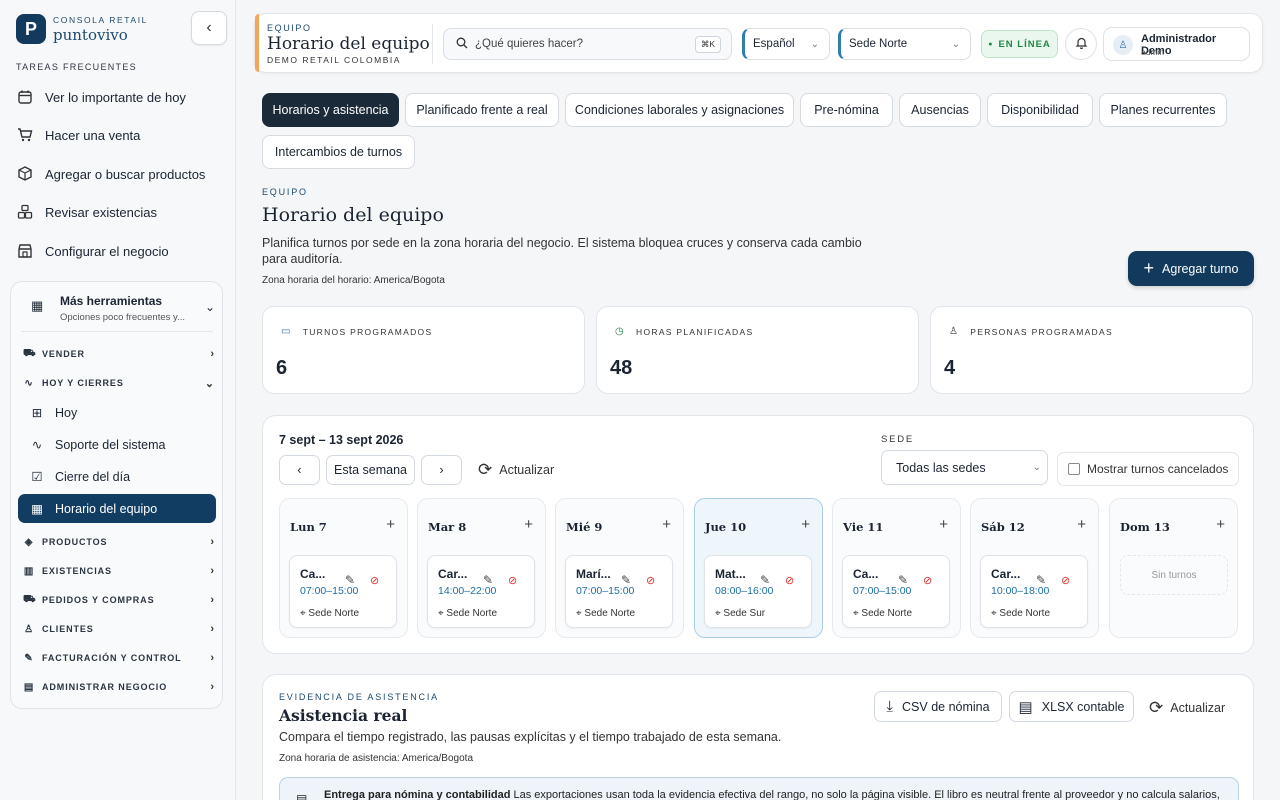 The image size is (1280, 800). I want to click on refresh-icon: ⟳, so click(485, 469).